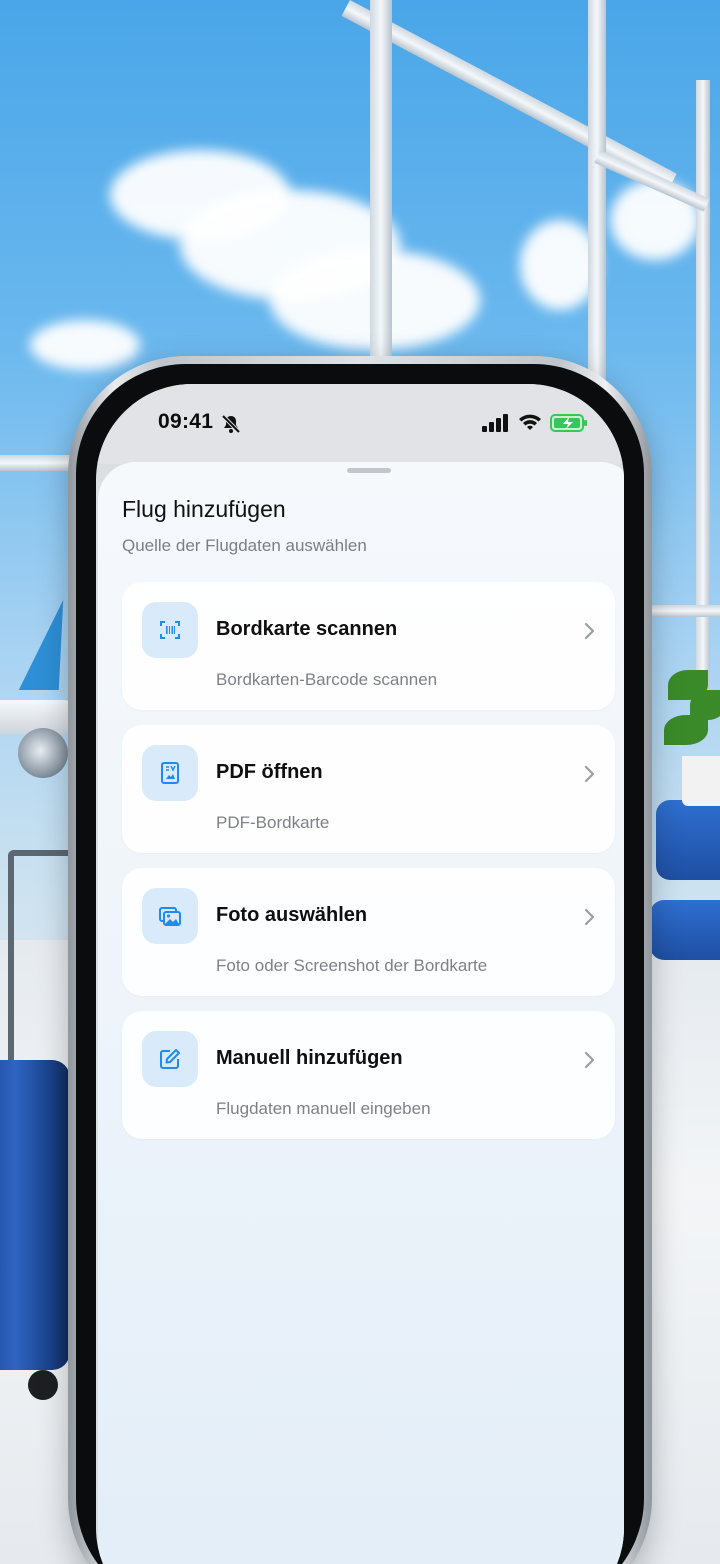  I want to click on edit-pencil-icon, so click(170, 1059).